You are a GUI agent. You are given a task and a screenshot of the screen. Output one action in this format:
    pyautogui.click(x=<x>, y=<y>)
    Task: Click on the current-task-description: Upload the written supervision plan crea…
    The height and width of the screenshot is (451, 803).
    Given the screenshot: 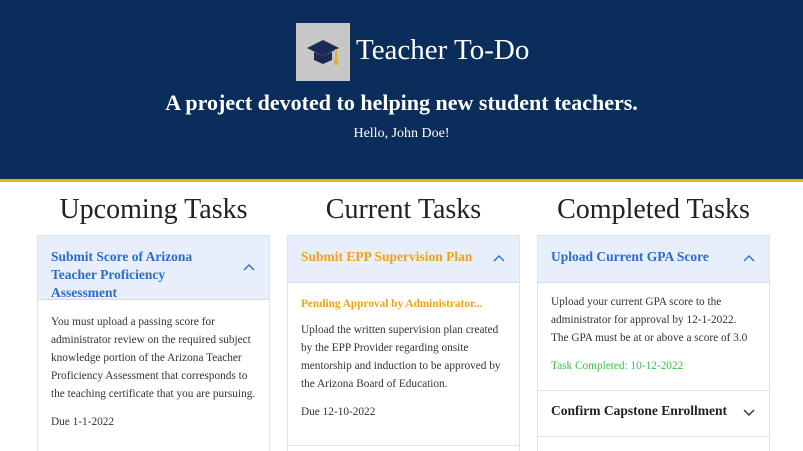 What is the action you would take?
    pyautogui.click(x=401, y=357)
    